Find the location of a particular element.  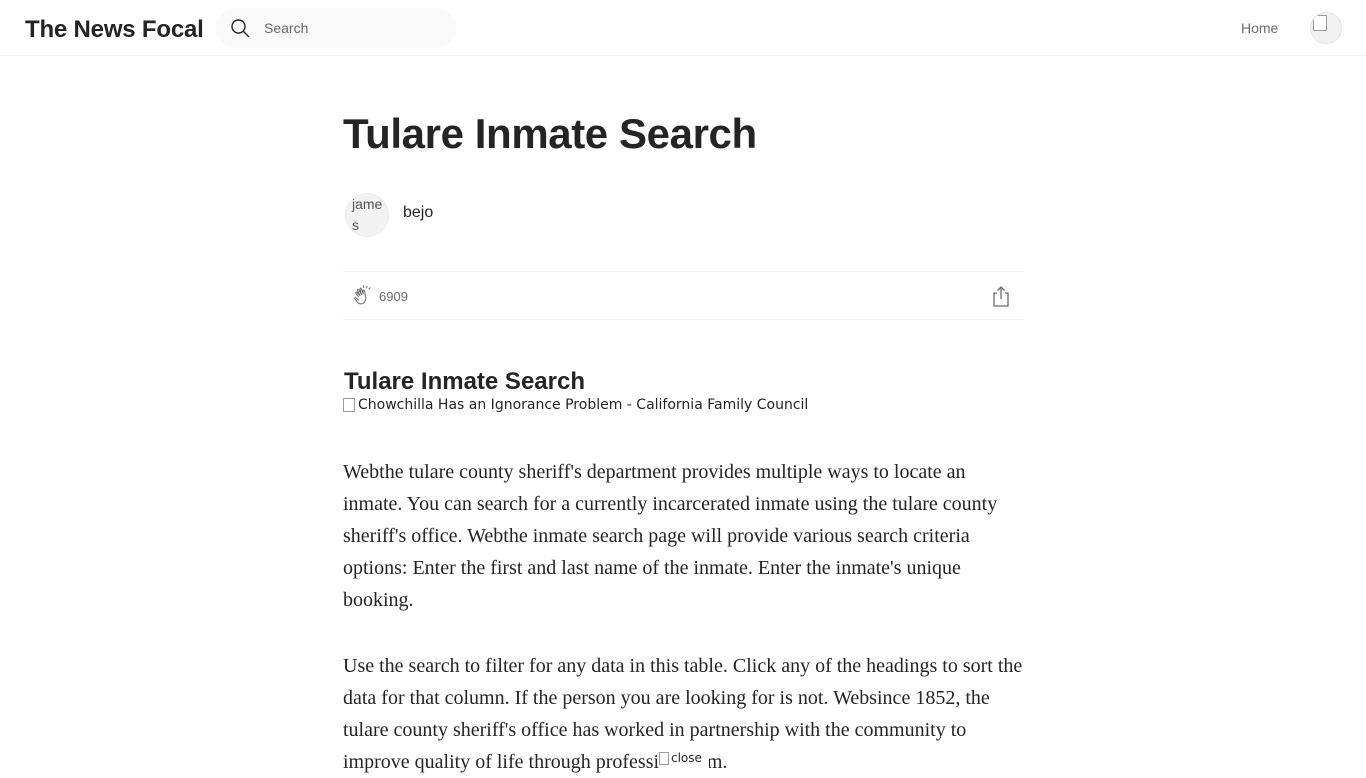

nav-home-link: Home is located at coordinates (1259, 28).